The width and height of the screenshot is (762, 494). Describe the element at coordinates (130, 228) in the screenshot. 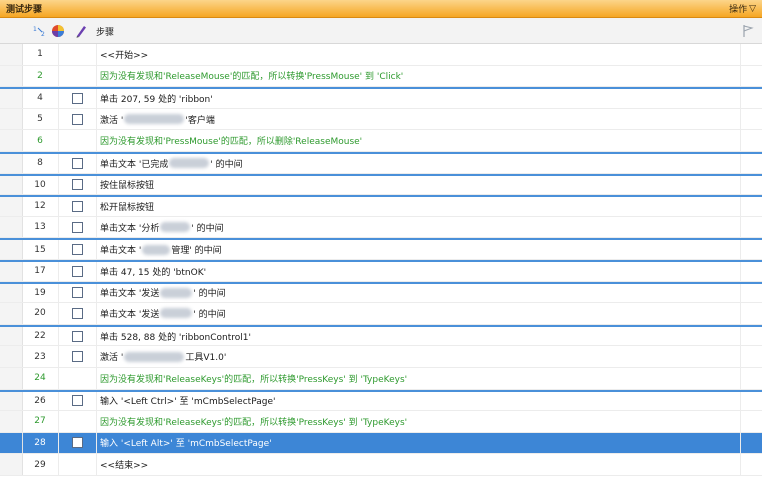

I see `step-text-part: 单击文本 '分析` at that location.